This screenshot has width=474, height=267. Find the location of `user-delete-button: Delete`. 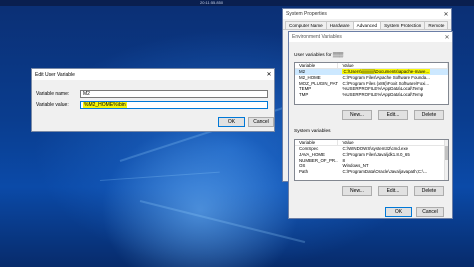

user-delete-button: Delete is located at coordinates (429, 115).